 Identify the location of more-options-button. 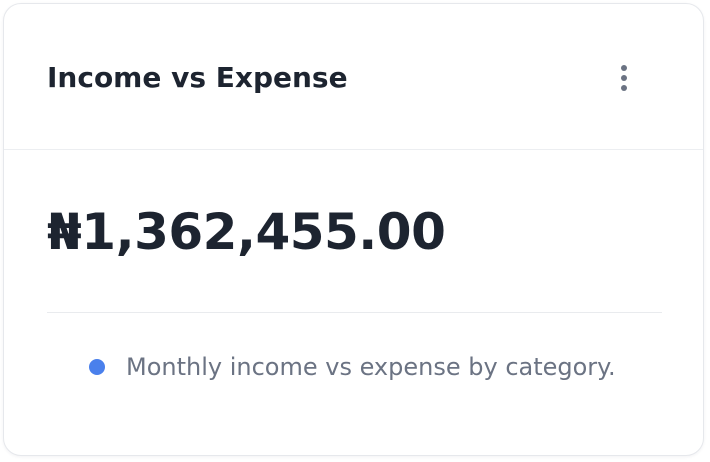
(624, 78).